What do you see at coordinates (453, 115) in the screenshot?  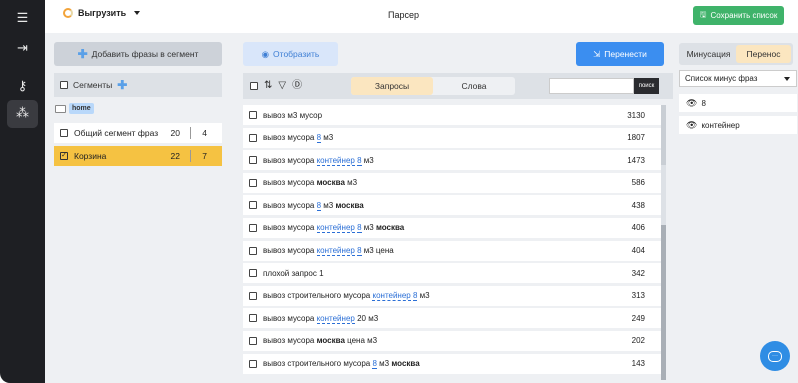 I see `table-row: вывоз м3 мусор 3130` at bounding box center [453, 115].